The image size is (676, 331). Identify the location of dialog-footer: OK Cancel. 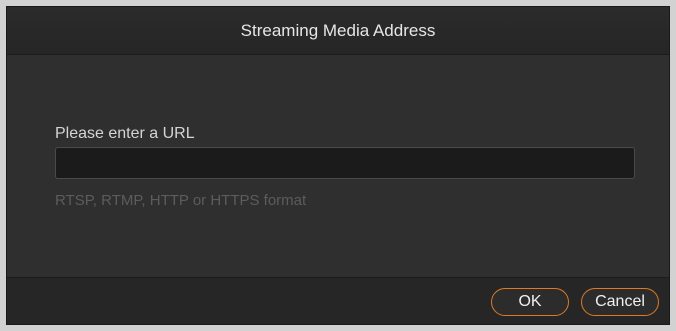
(338, 300).